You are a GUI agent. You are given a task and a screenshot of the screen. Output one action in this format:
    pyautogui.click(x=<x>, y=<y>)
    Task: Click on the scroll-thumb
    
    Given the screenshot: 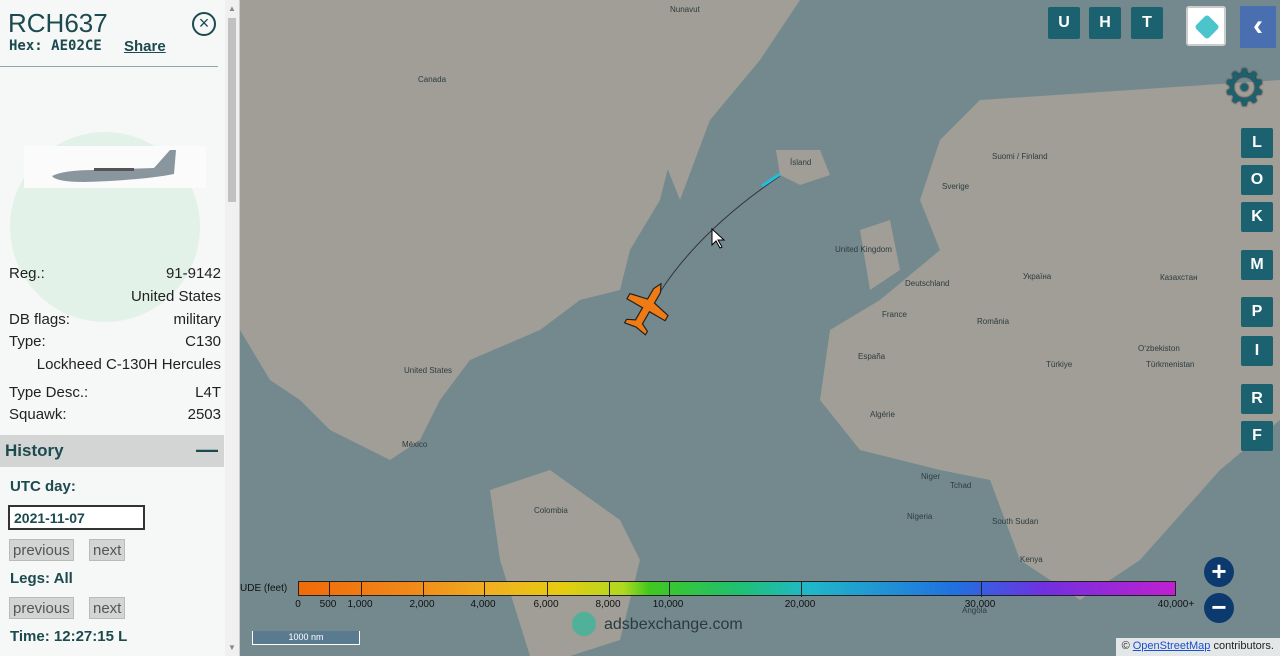 What is the action you would take?
    pyautogui.click(x=232, y=110)
    